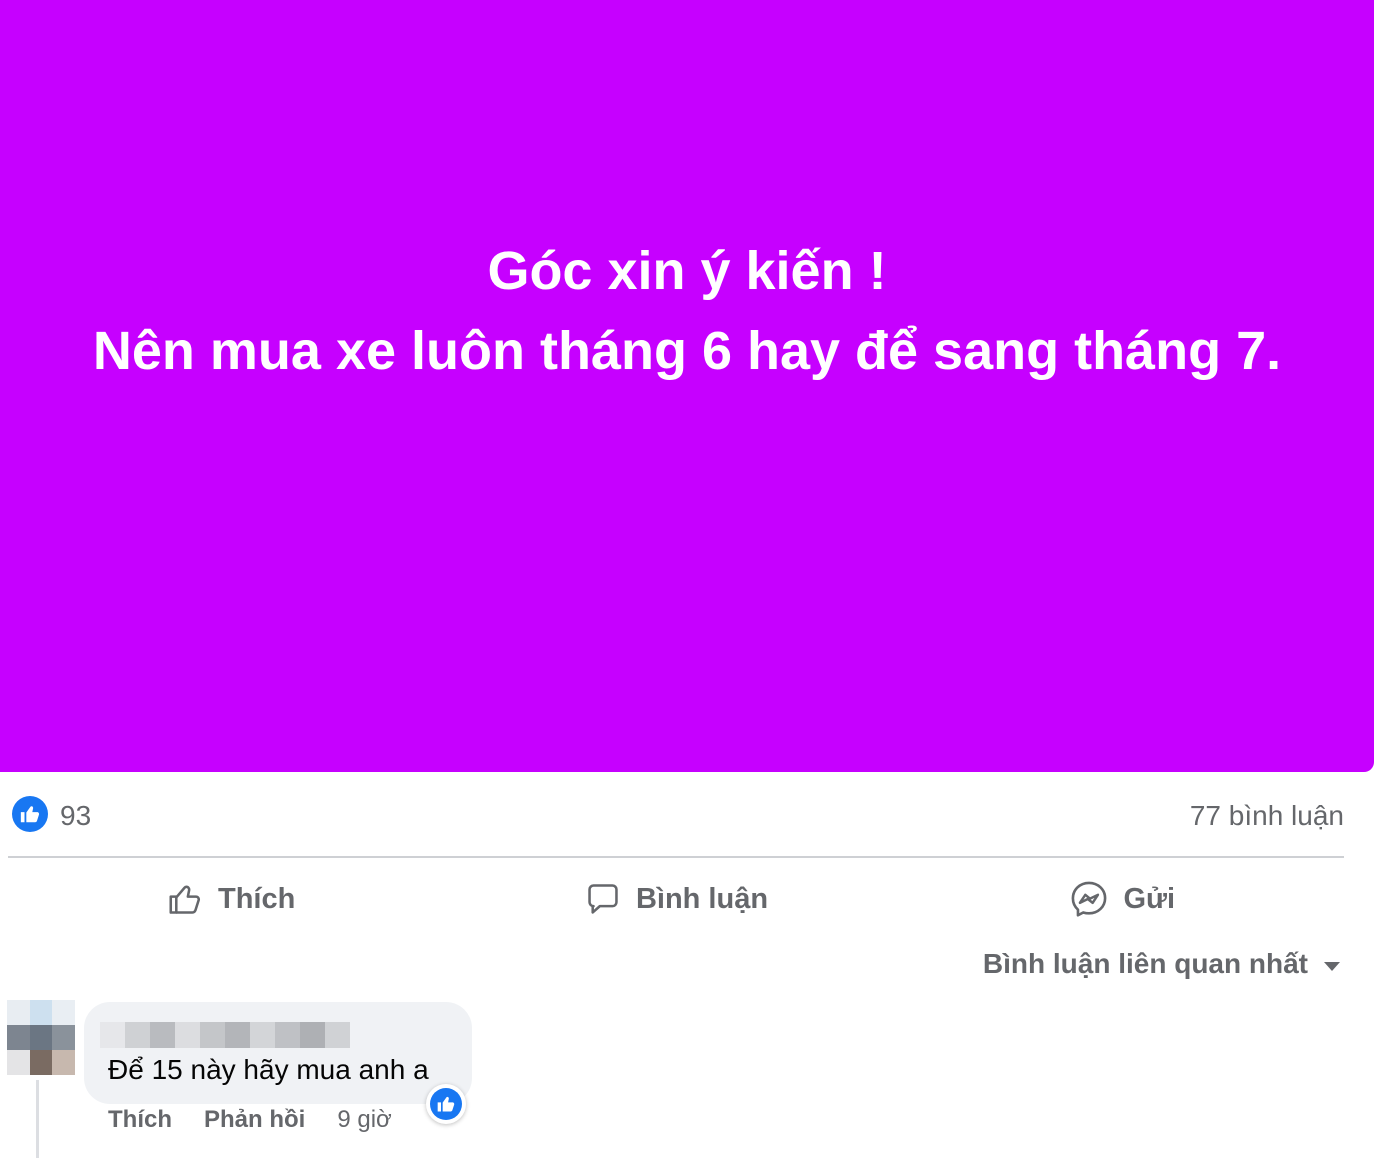 The width and height of the screenshot is (1374, 1158). Describe the element at coordinates (1089, 899) in the screenshot. I see `messenger-icon` at that location.